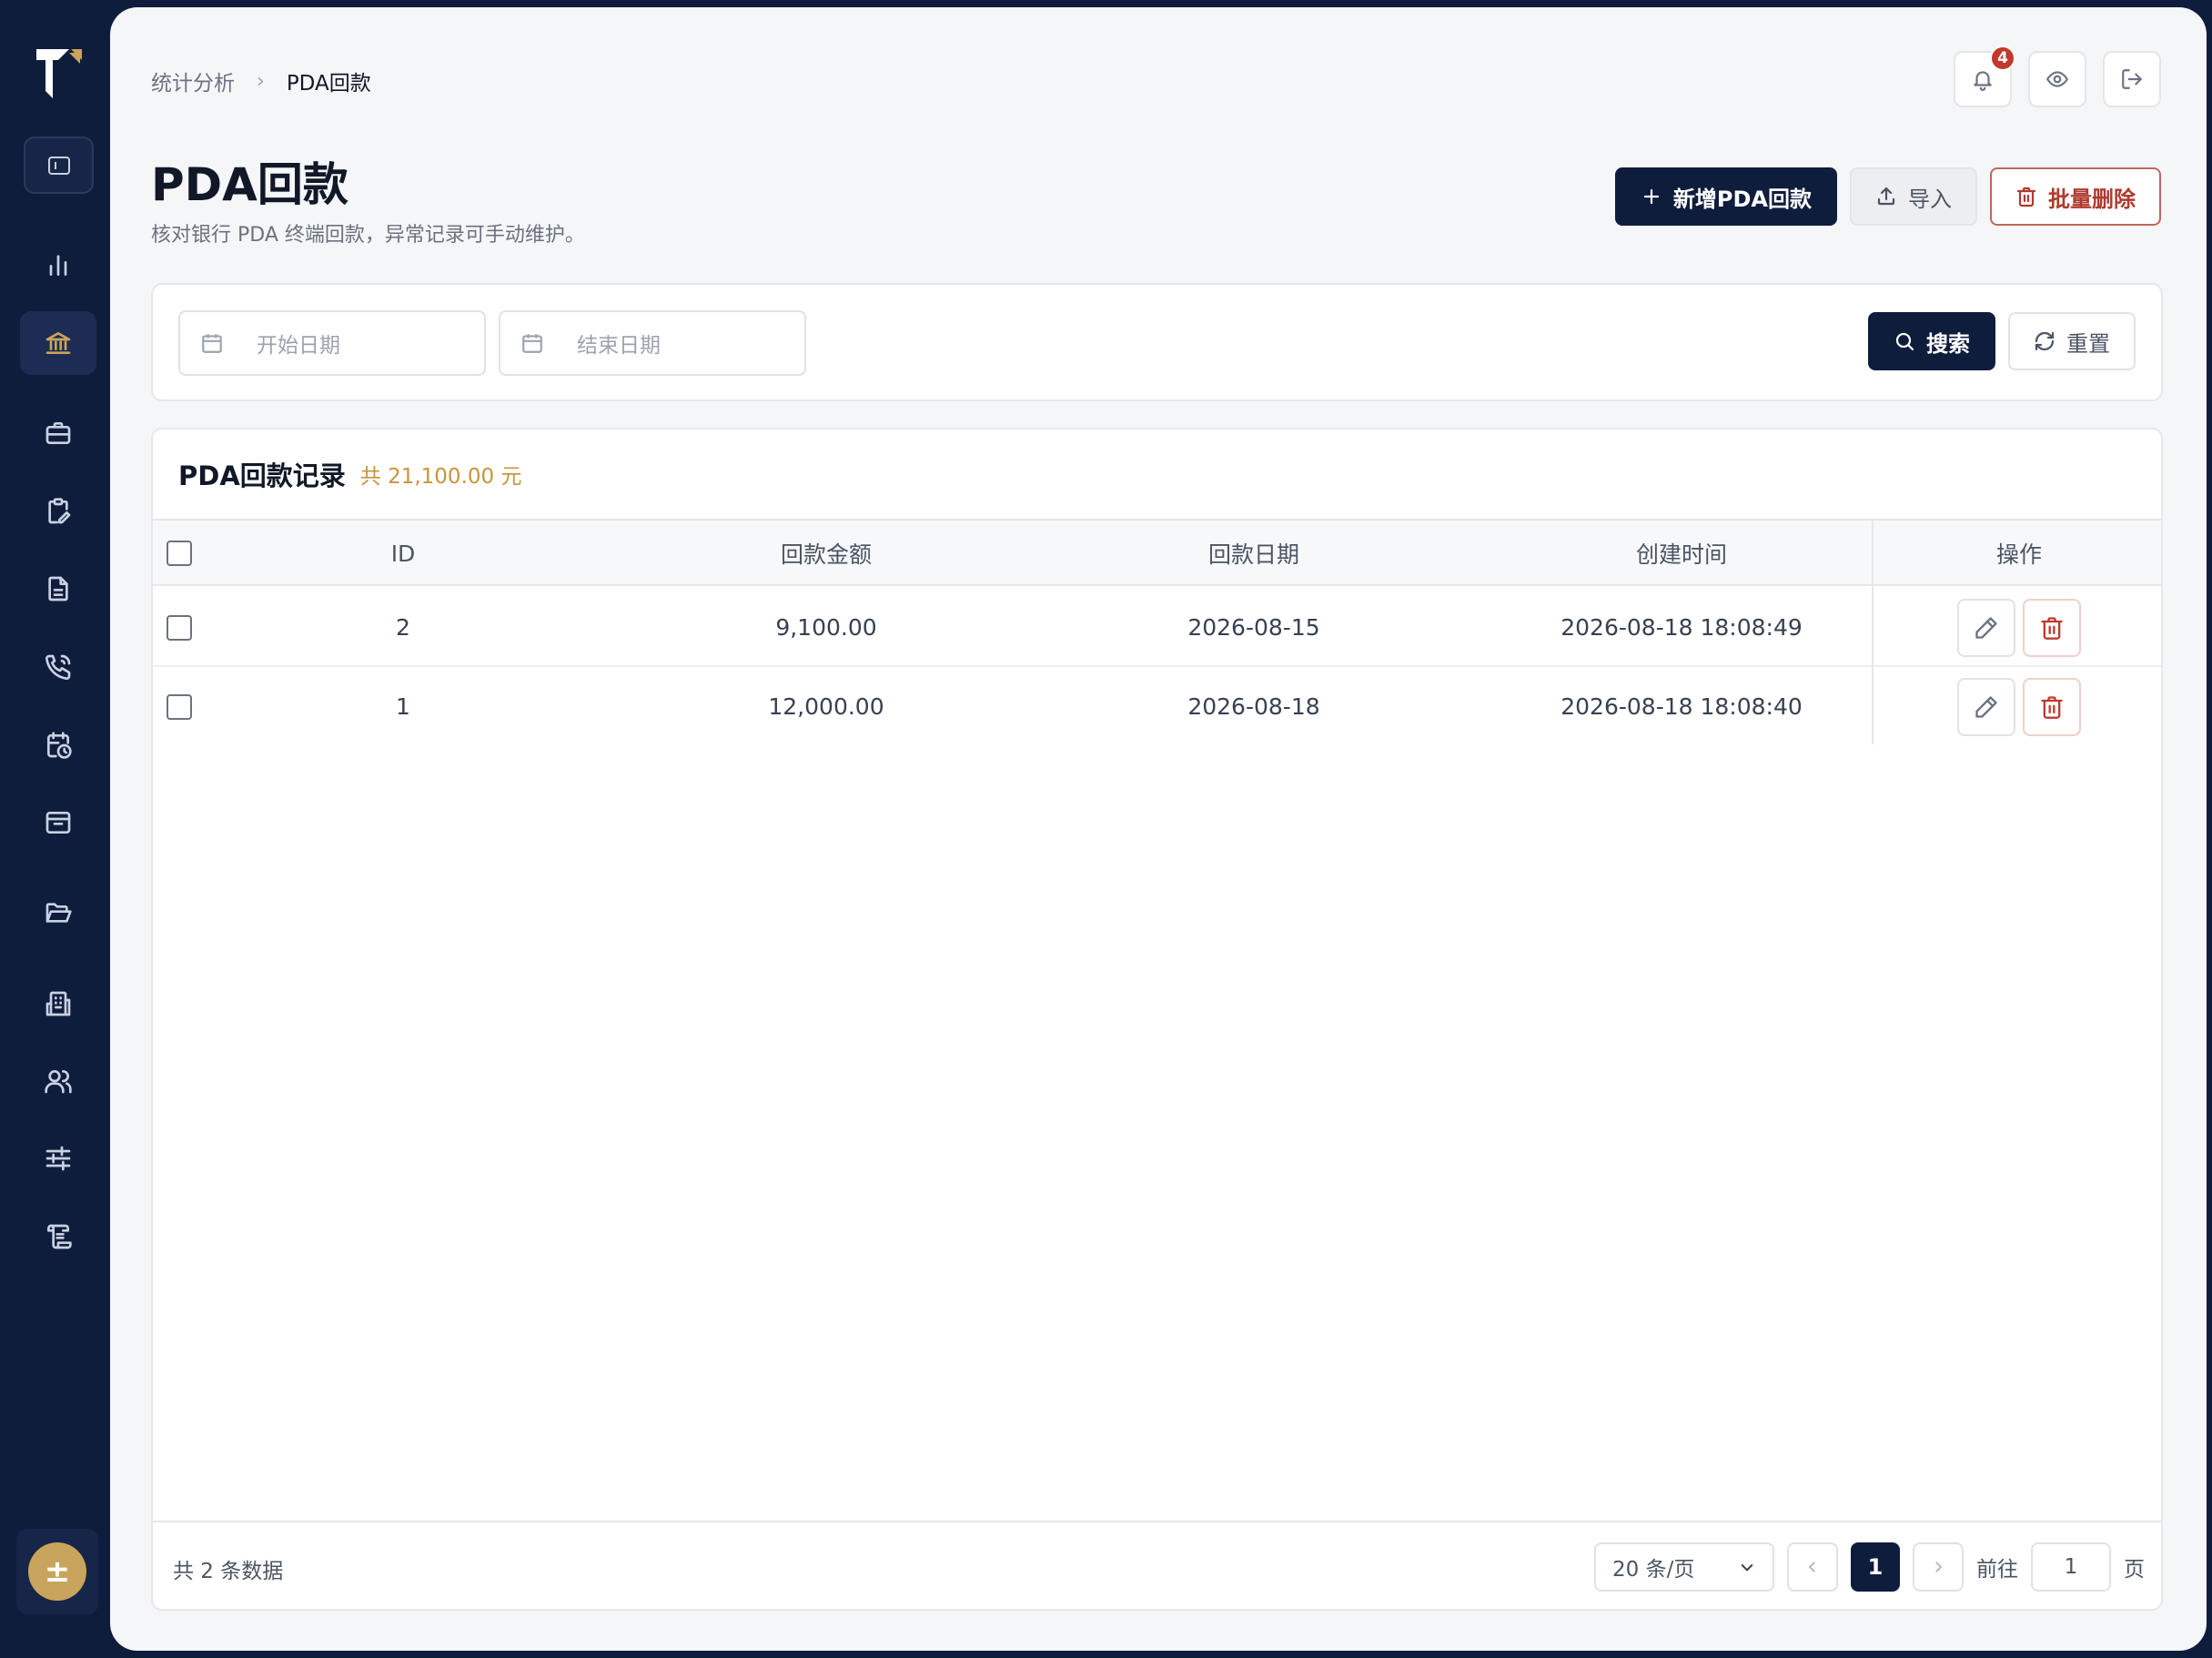  What do you see at coordinates (1253, 553) in the screenshot?
I see `column-header-date: 回款日期` at bounding box center [1253, 553].